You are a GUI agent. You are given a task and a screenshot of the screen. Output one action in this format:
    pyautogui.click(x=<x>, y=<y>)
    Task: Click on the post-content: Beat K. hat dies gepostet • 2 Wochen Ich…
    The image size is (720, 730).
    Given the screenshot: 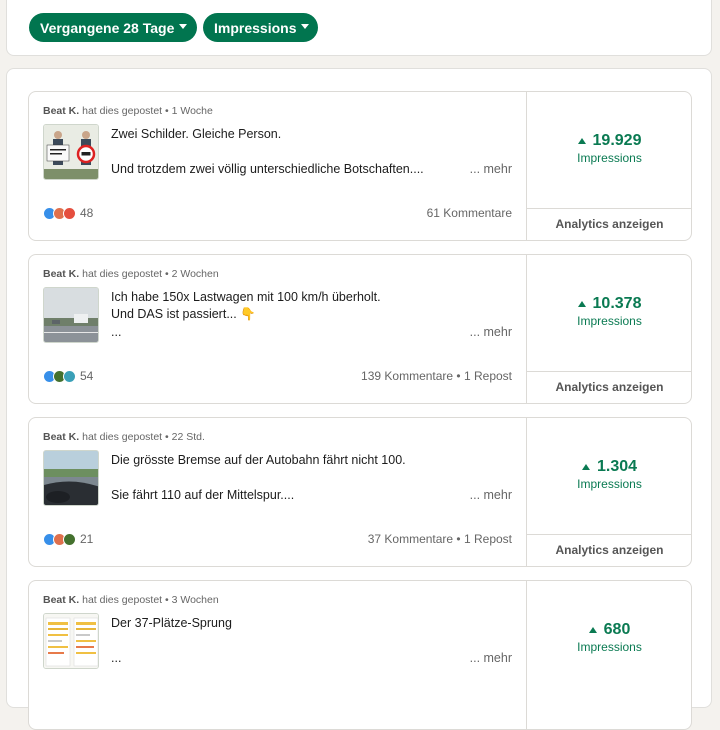 What is the action you would take?
    pyautogui.click(x=277, y=329)
    